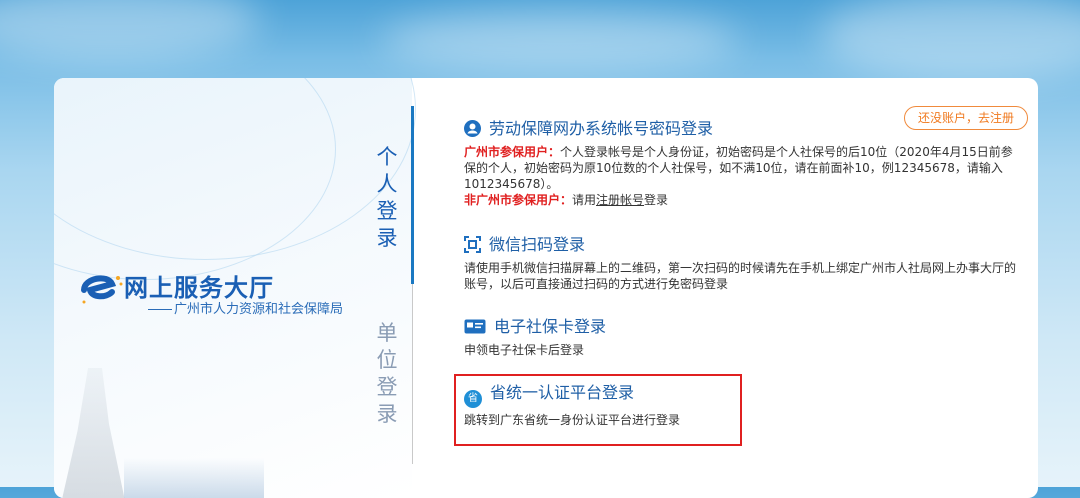 This screenshot has width=1080, height=498. What do you see at coordinates (238, 292) in the screenshot?
I see `site-logo: 网上服务大厅 广州市人力资源和社会保障局` at bounding box center [238, 292].